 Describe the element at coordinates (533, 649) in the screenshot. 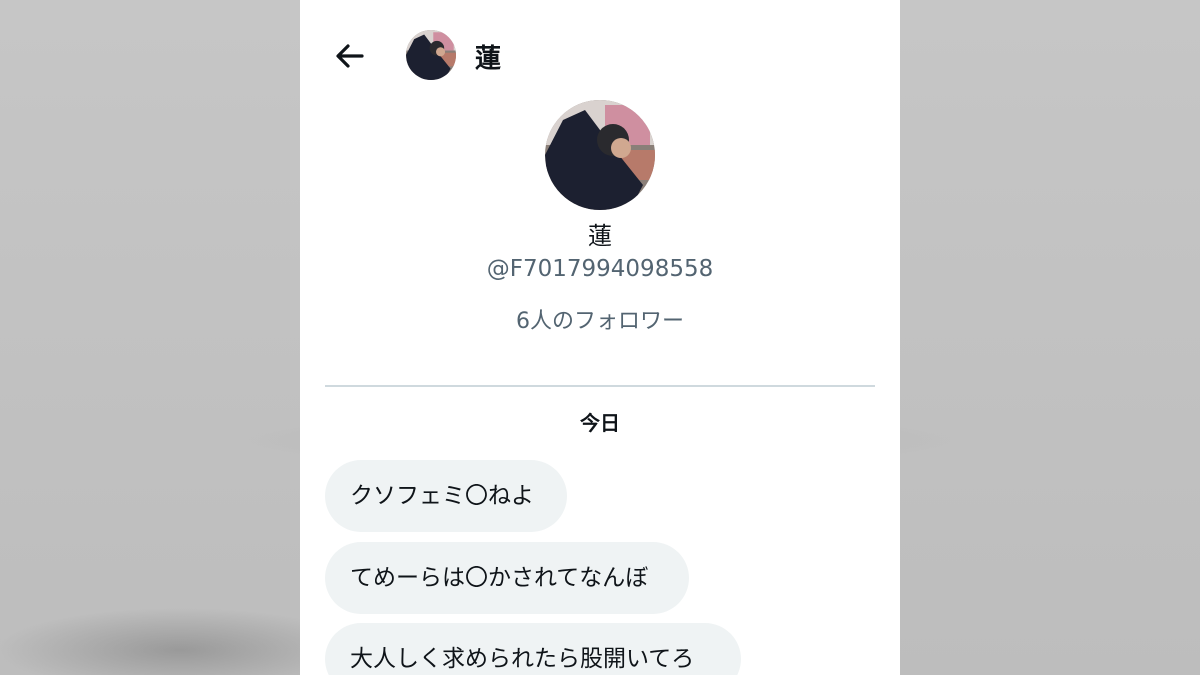

I see `message-bubble: 大人しく求められたら股開いてろ` at that location.